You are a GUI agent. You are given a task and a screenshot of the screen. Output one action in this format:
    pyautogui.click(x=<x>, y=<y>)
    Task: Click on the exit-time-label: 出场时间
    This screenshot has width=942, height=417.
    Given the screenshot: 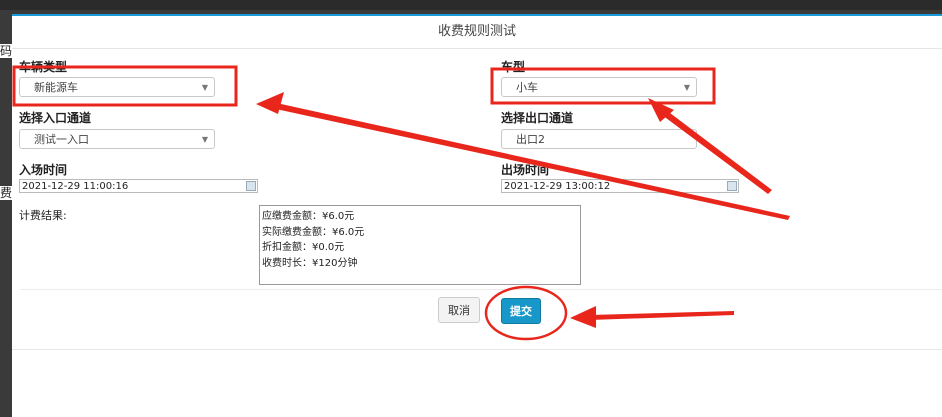 What is the action you would take?
    pyautogui.click(x=525, y=170)
    